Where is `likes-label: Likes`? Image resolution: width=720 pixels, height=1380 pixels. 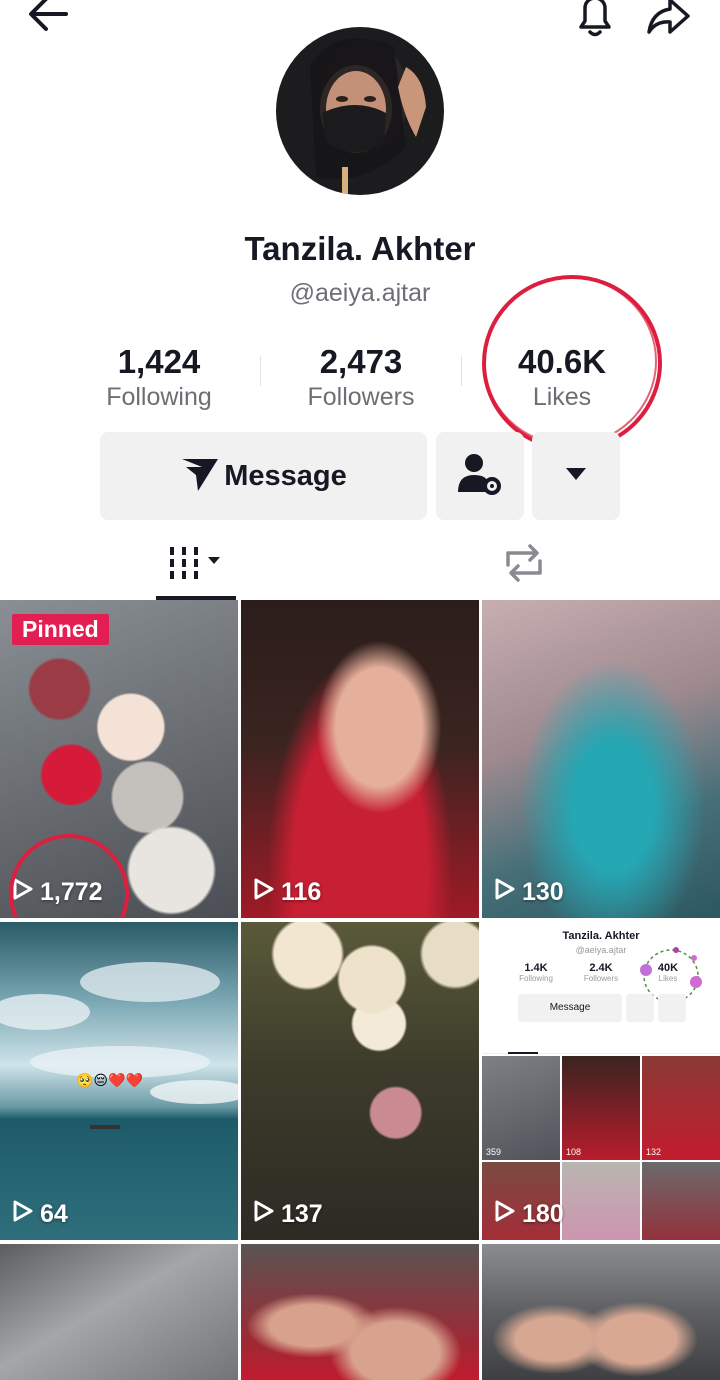
likes-label: Likes is located at coordinates (562, 397).